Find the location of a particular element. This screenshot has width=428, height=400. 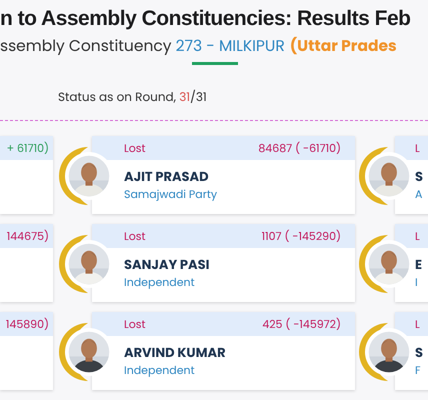

vote-count: 425 ( -145972) is located at coordinates (301, 324).